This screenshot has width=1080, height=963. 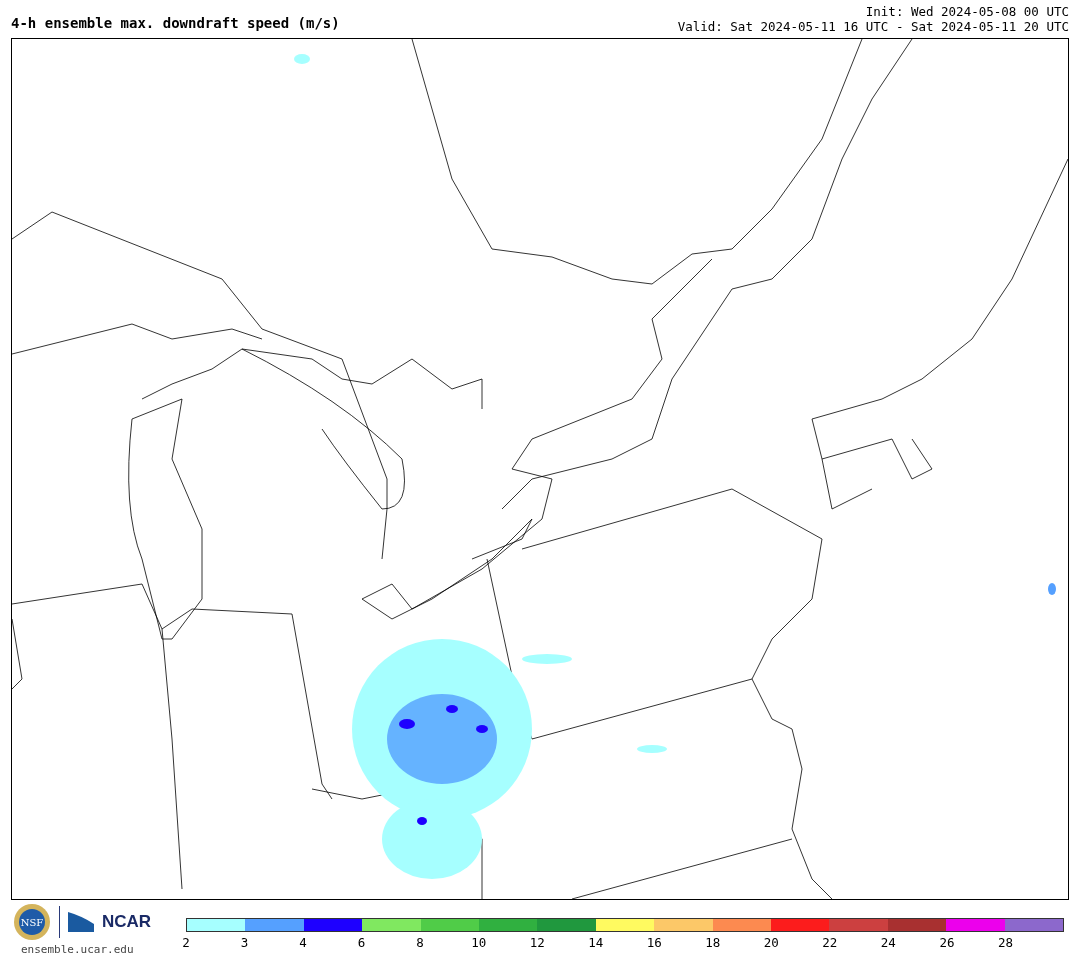 I want to click on tick-label: 24, so click(x=888, y=943).